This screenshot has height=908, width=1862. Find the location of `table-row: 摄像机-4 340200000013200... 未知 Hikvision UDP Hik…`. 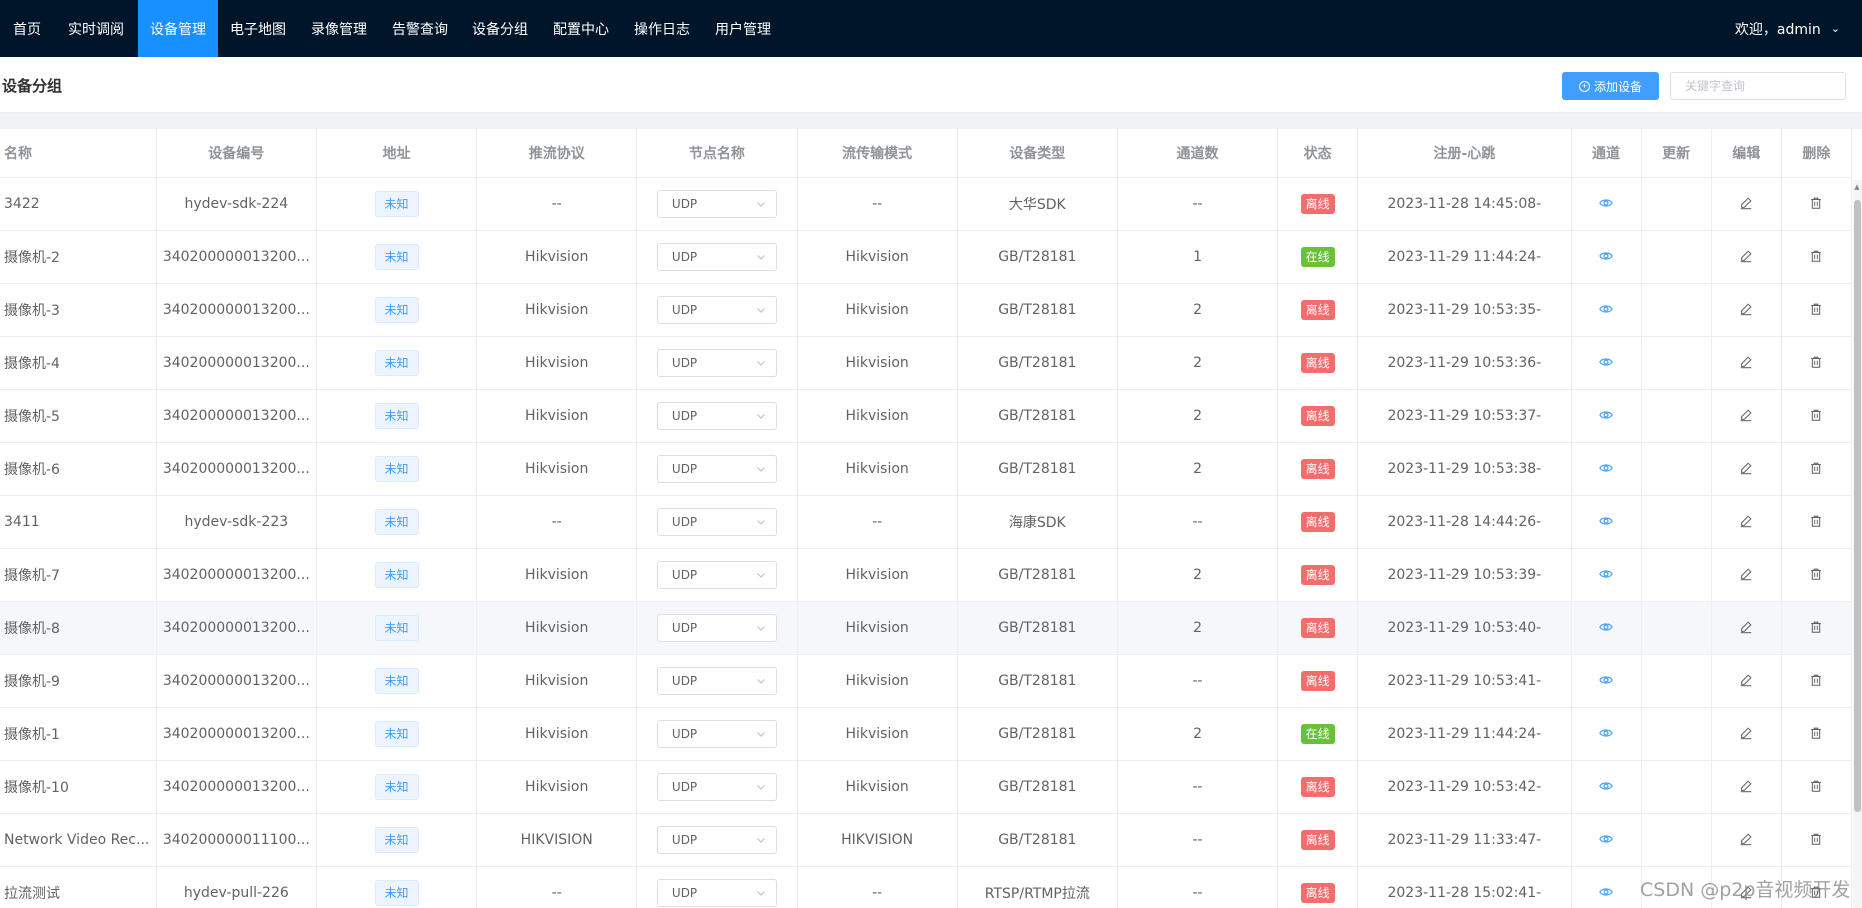

table-row: 摄像机-4 340200000013200... 未知 Hikvision UDP Hik… is located at coordinates (926, 363).